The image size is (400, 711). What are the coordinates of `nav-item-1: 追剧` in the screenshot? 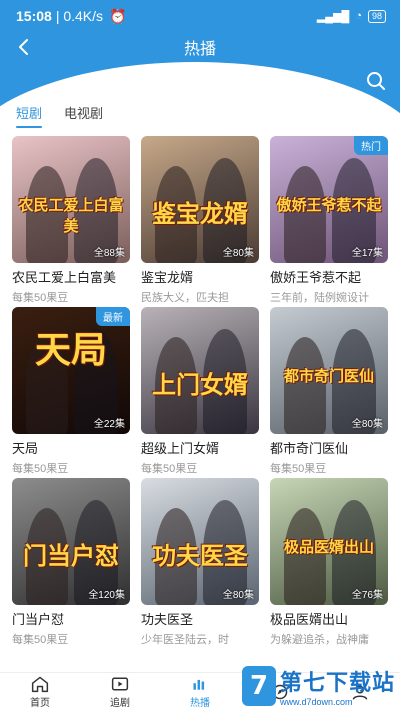 It's located at (120, 692).